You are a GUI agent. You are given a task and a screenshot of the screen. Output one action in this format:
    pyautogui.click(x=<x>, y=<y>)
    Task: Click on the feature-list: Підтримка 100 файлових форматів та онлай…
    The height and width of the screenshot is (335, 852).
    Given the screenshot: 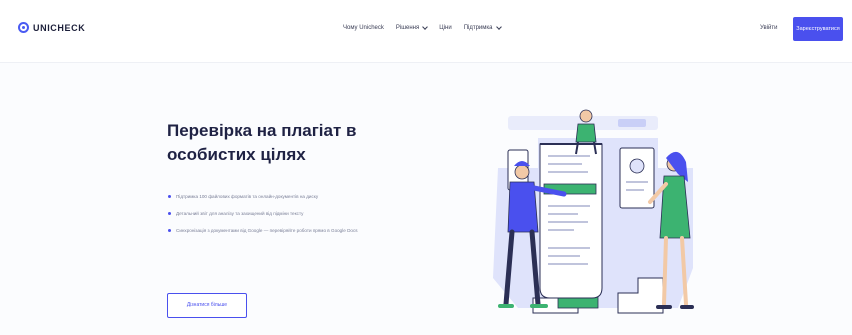 What is the action you would take?
    pyautogui.click(x=282, y=218)
    